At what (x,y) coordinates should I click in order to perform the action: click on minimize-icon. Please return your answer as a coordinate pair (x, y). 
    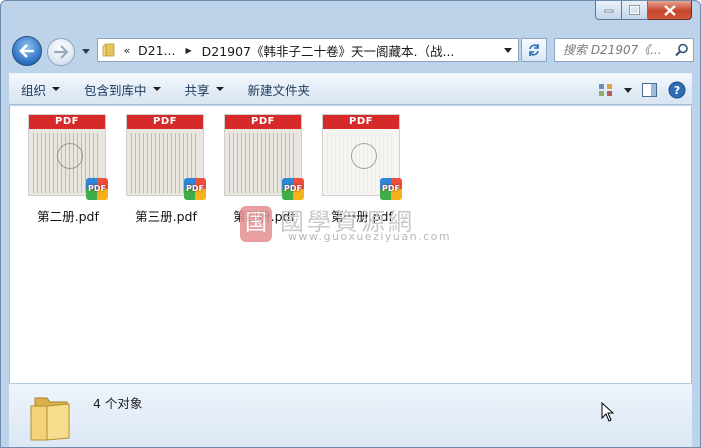
    Looking at the image, I should click on (608, 11).